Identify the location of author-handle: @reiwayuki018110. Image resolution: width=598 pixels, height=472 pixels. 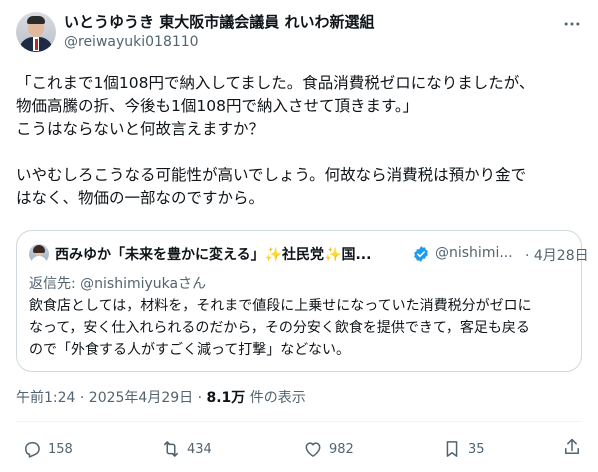
(131, 42).